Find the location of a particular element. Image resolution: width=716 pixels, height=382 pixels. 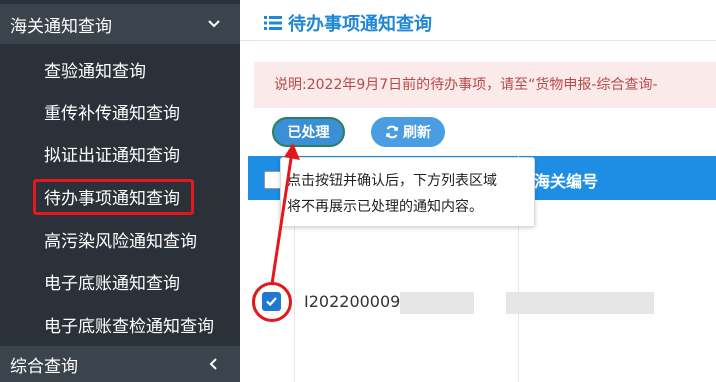

chevron-down-icon is located at coordinates (214, 24).